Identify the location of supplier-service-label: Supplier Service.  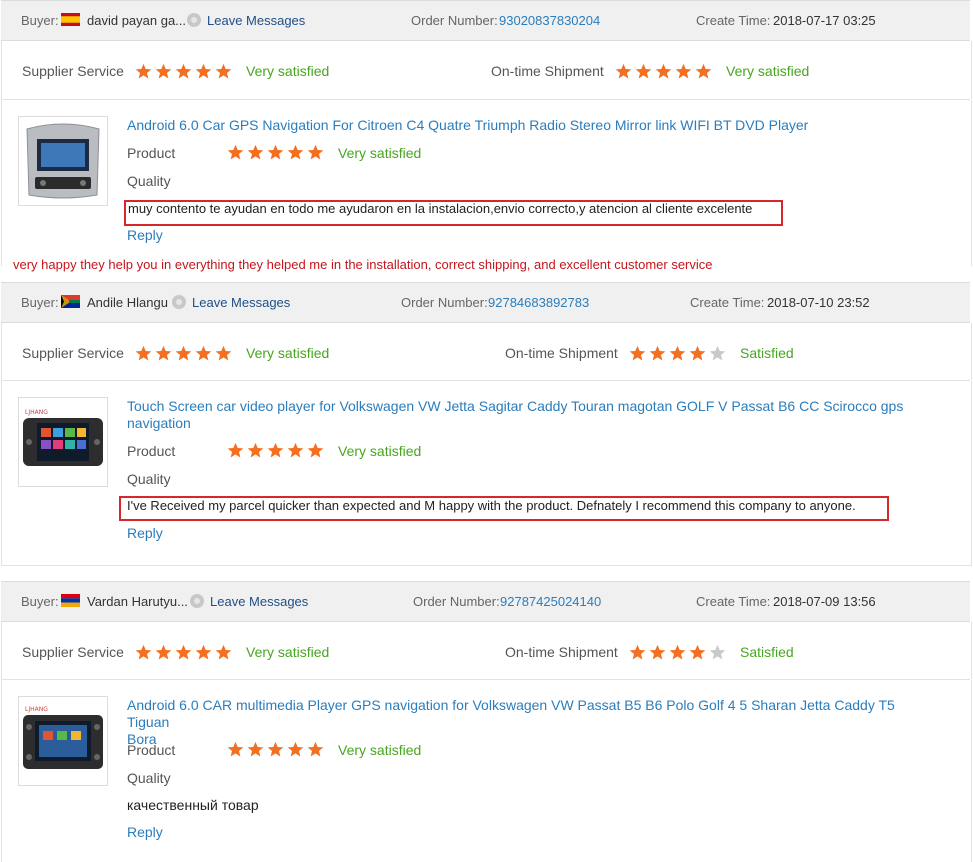
(73, 353).